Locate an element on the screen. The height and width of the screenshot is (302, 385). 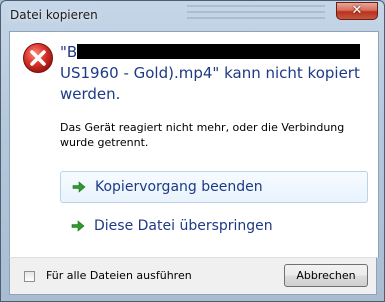
close-icon: ✕ is located at coordinates (357, 10).